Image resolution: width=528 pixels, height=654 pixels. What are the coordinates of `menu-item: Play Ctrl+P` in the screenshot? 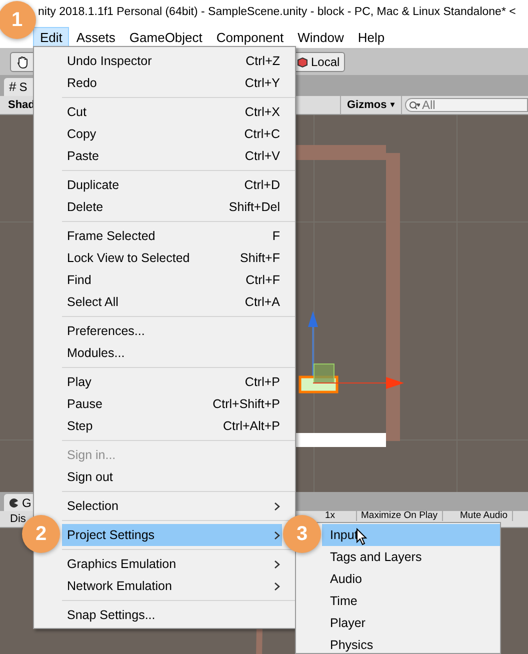 It's located at (172, 382).